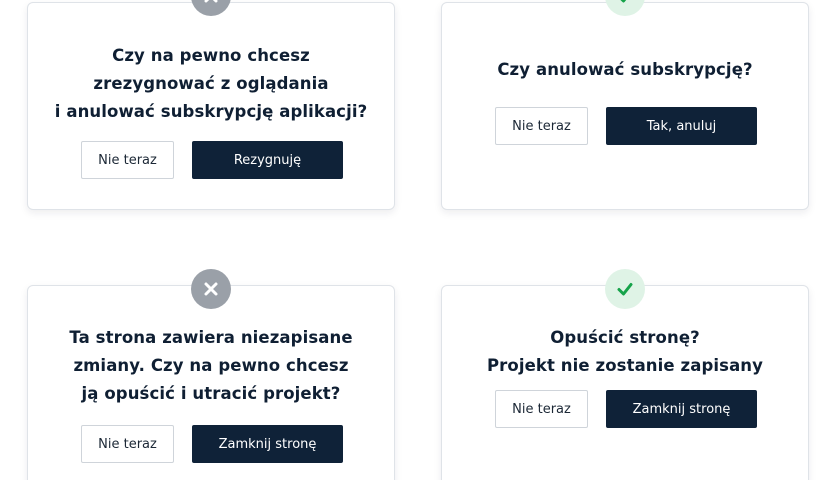  Describe the element at coordinates (625, 69) in the screenshot. I see `dialog-message: Czy anulować subskrypcję?` at that location.